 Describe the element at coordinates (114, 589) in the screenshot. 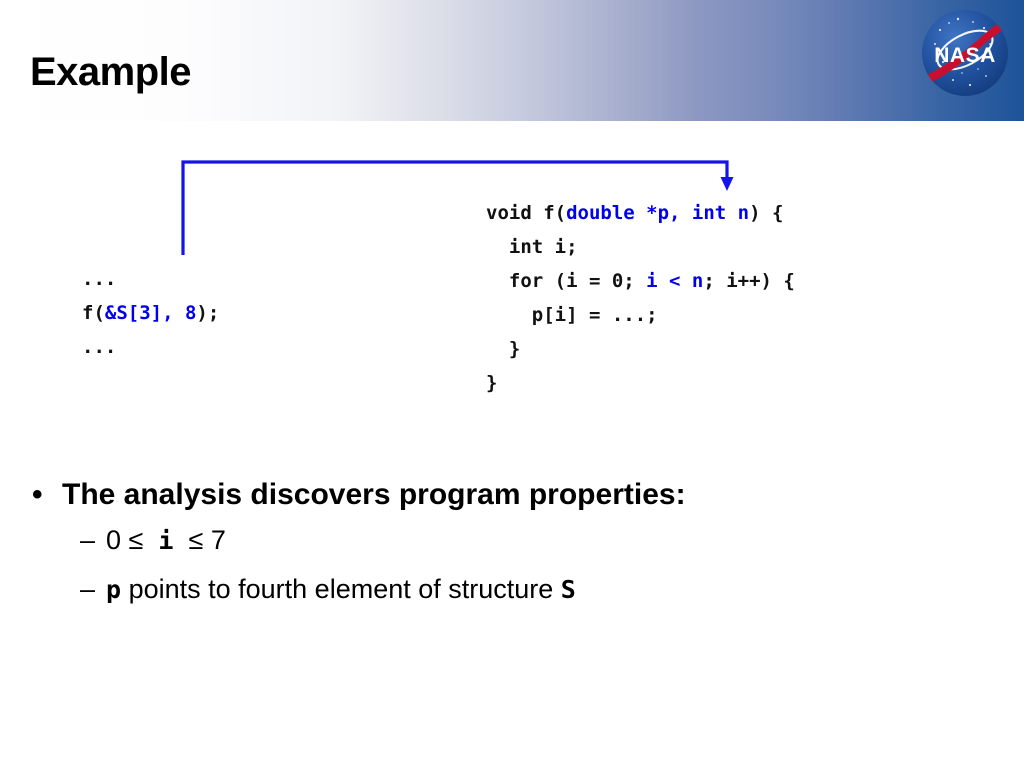

I see `code-identifier: p` at that location.